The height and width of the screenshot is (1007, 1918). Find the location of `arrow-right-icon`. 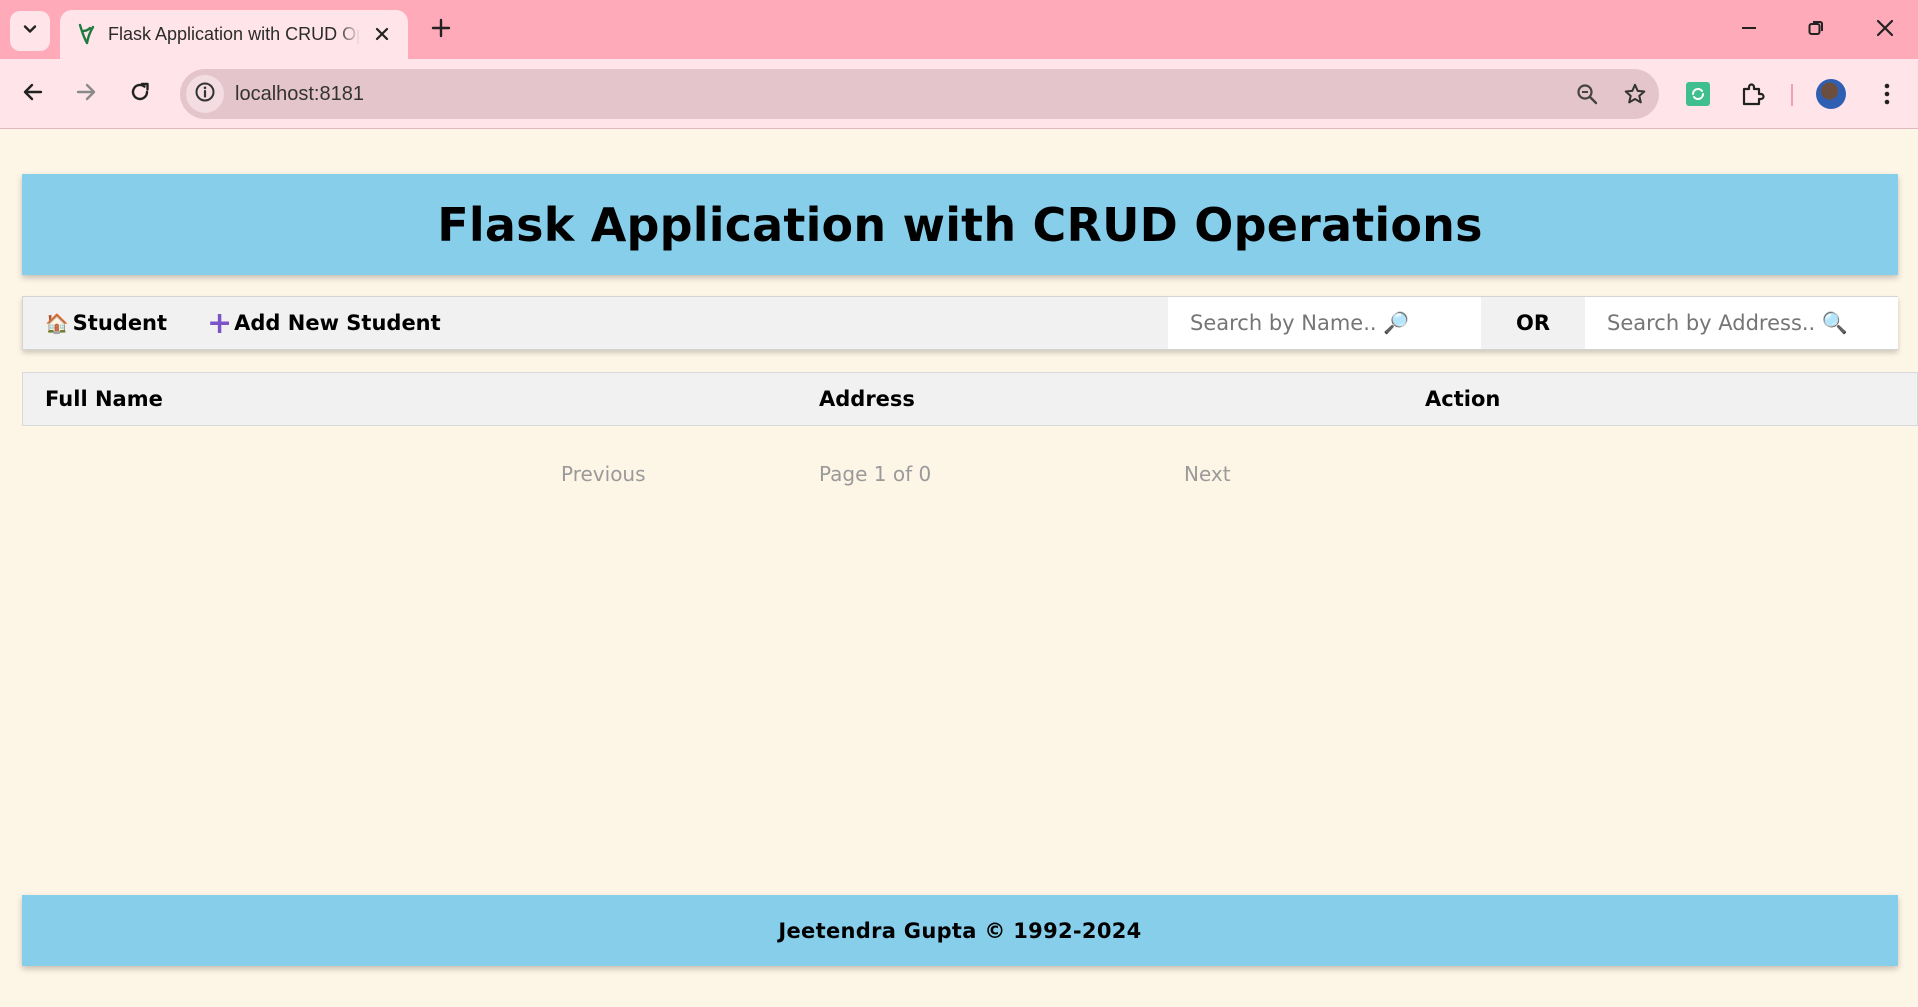

arrow-right-icon is located at coordinates (86, 94).